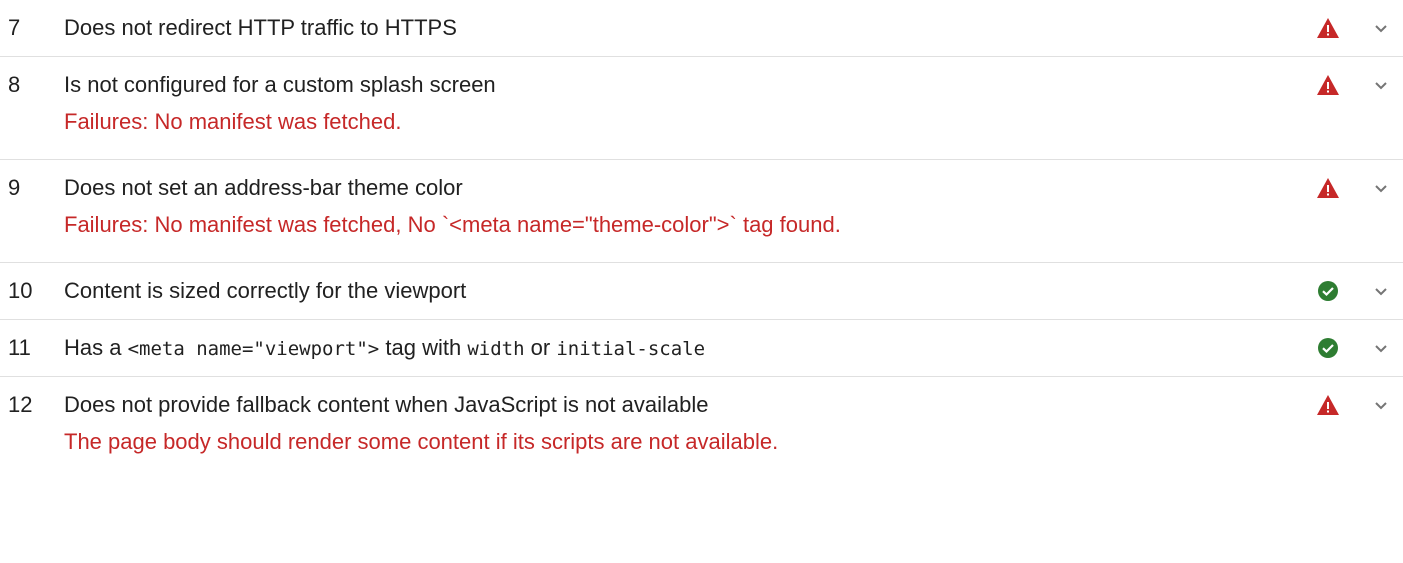  I want to click on title-code: width, so click(496, 349).